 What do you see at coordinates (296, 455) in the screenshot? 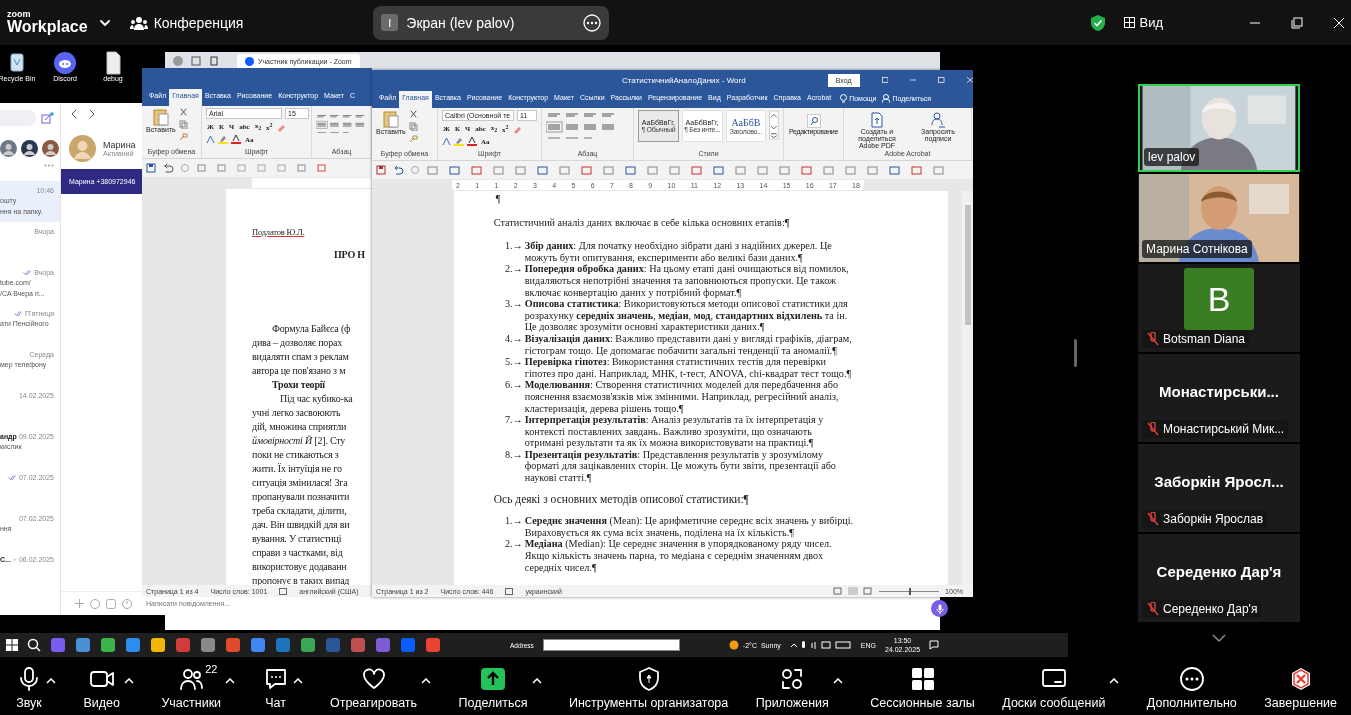
I see `document-line: поки не стикаються з` at bounding box center [296, 455].